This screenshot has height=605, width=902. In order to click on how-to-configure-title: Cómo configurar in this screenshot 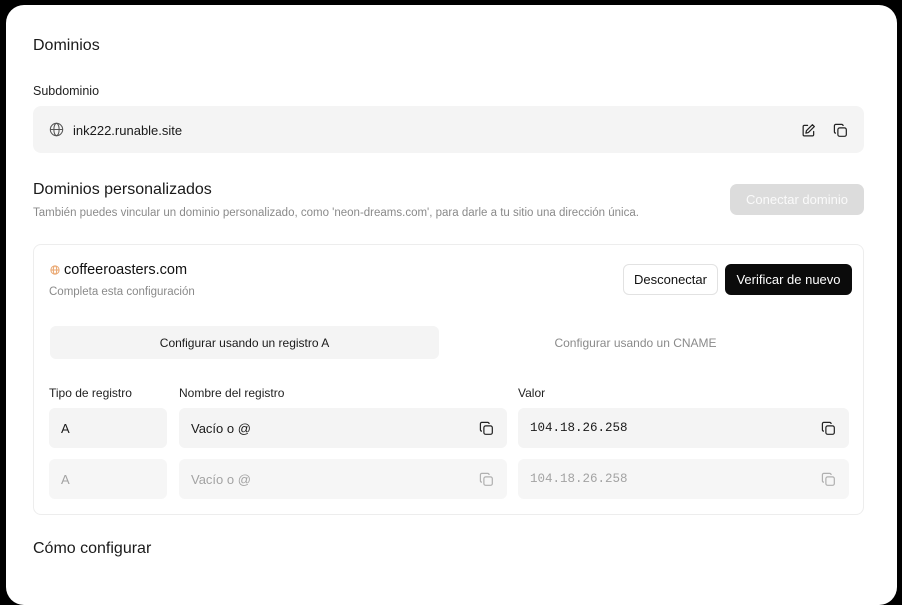, I will do `click(92, 548)`.